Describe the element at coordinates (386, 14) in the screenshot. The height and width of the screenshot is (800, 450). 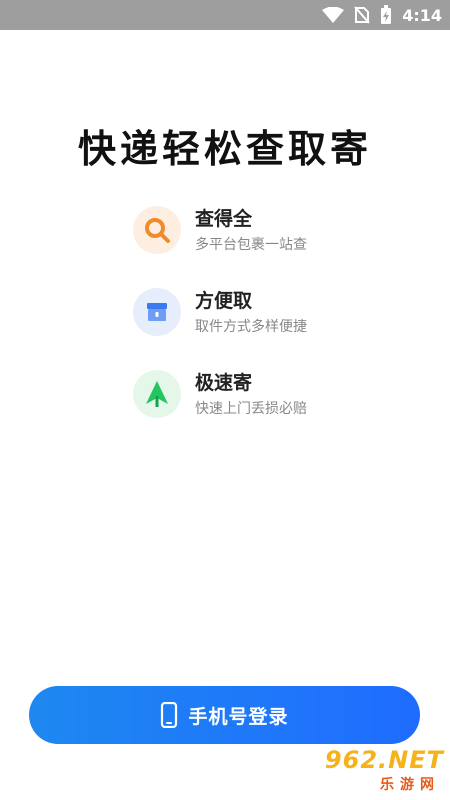
I see `battery-charging-icon` at that location.